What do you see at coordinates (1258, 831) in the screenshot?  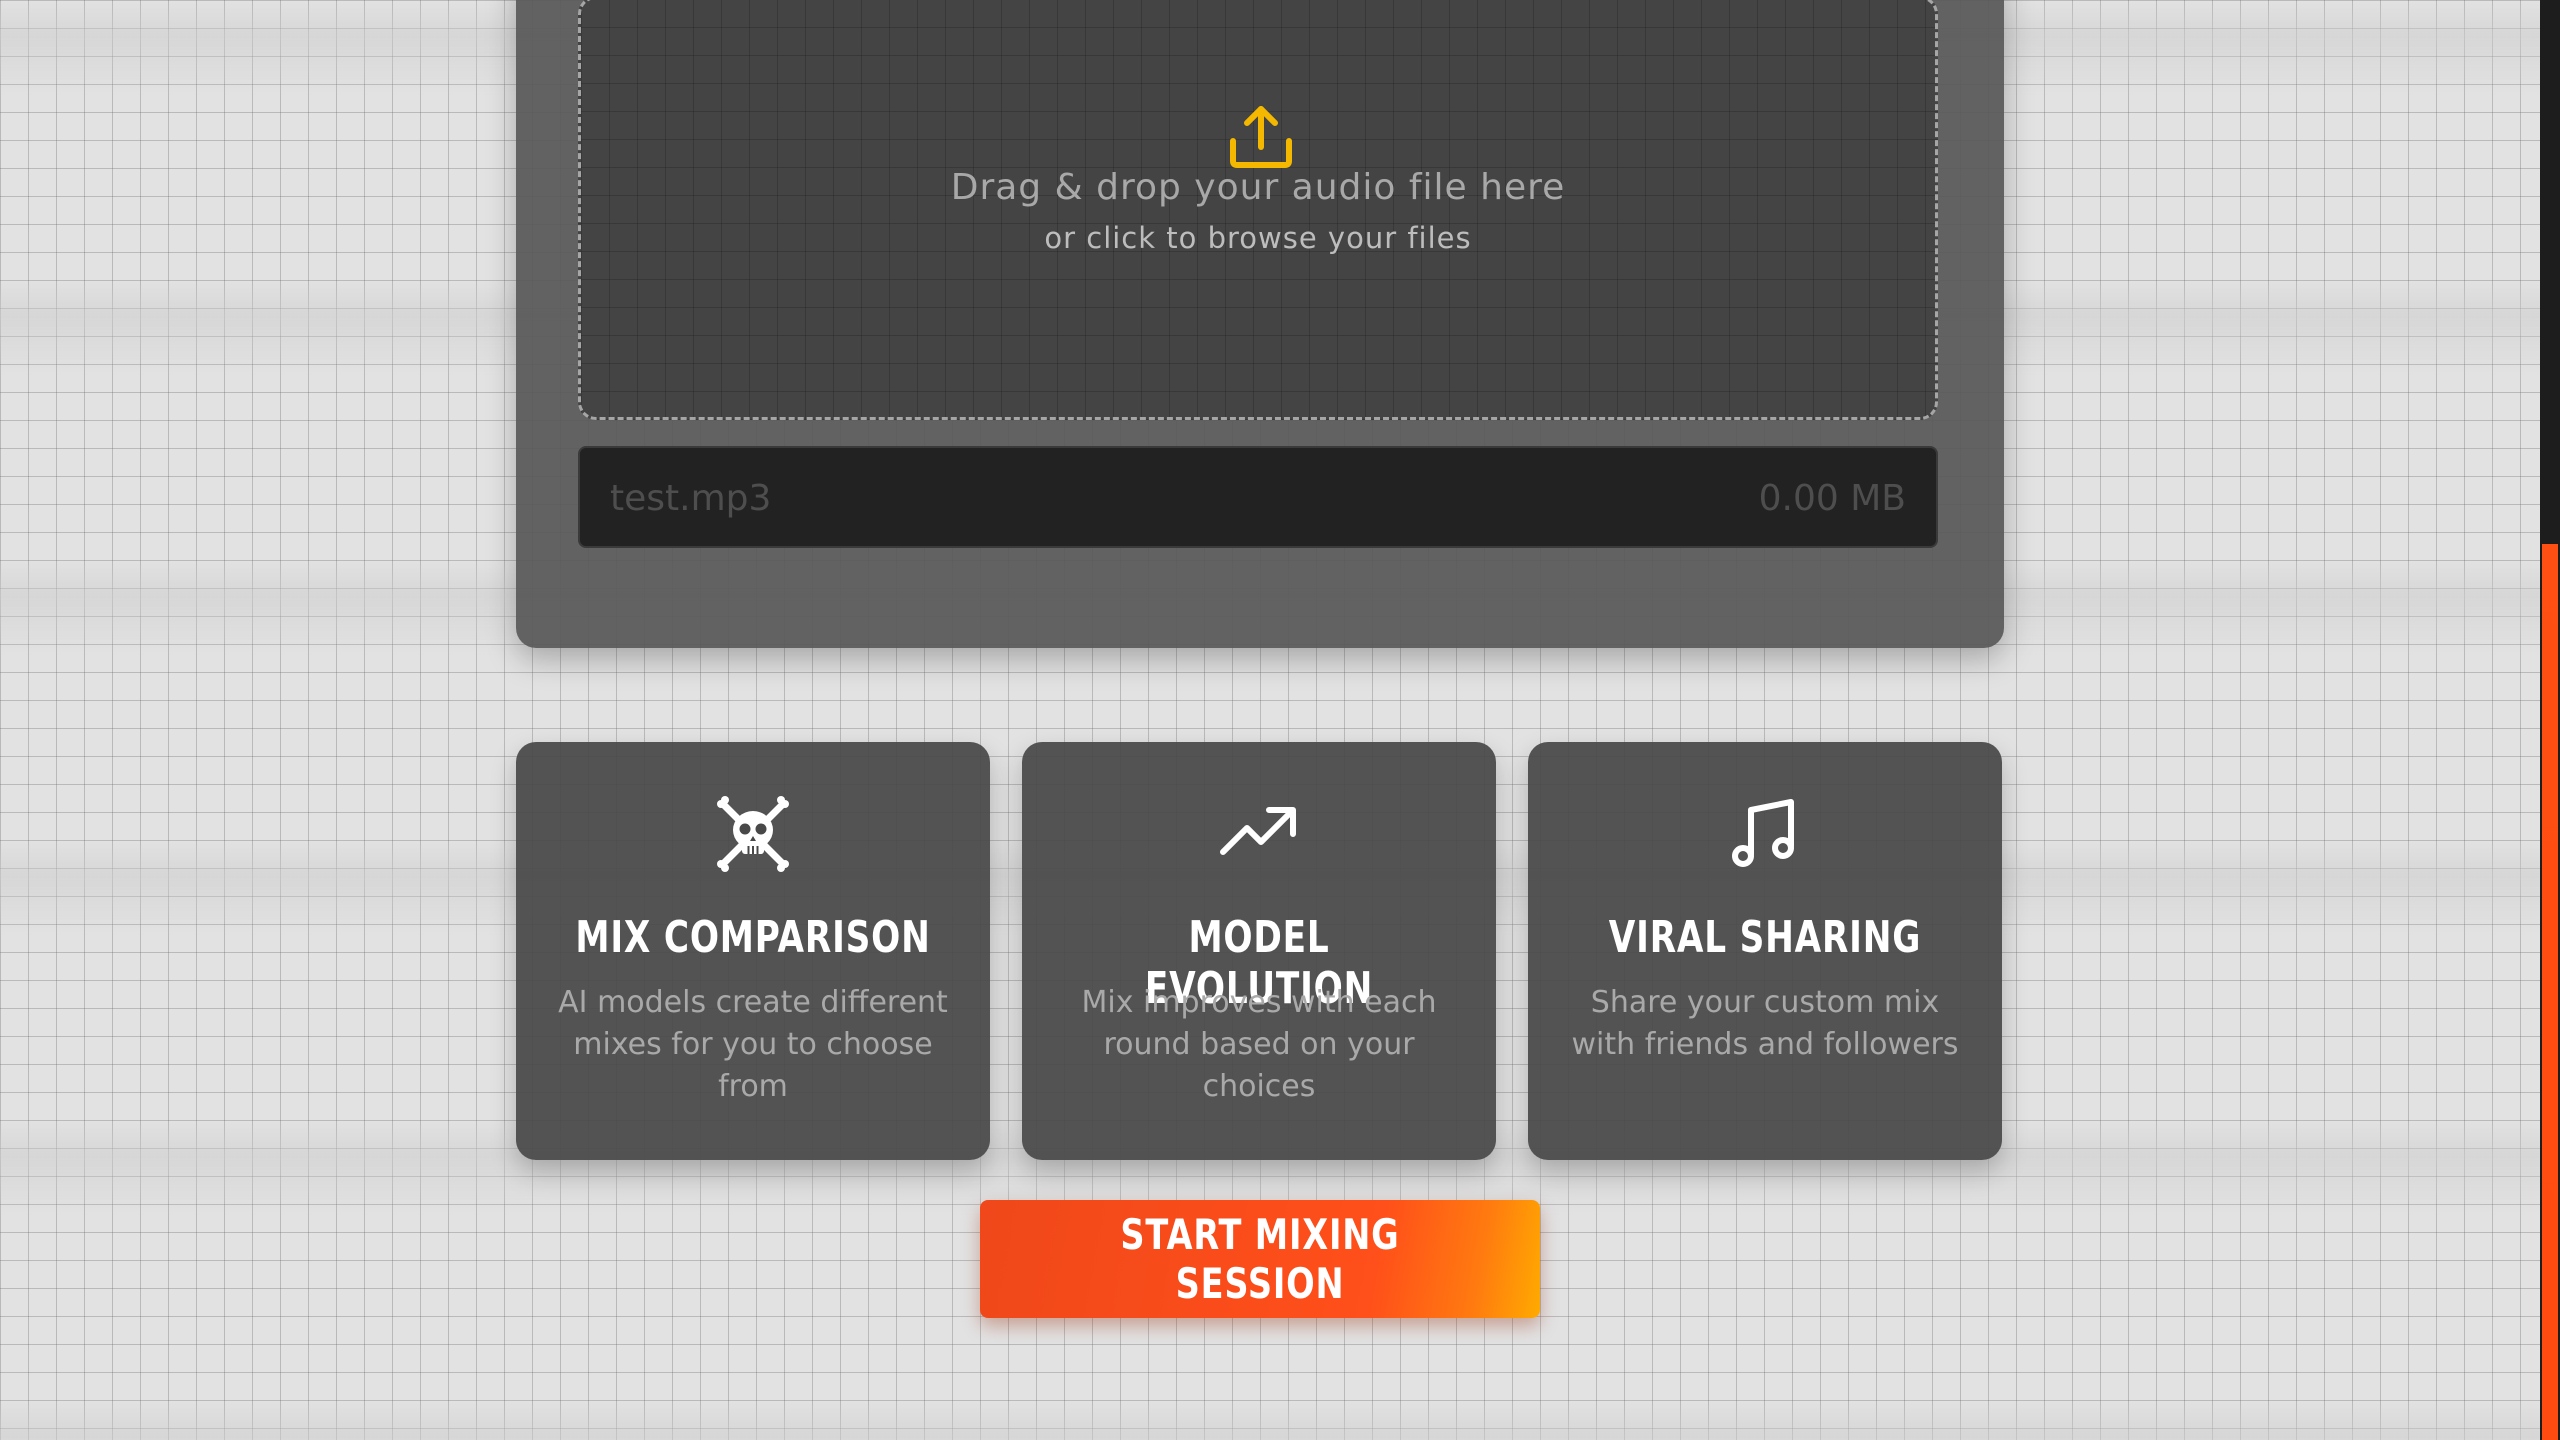 I see `trending-up-icon` at bounding box center [1258, 831].